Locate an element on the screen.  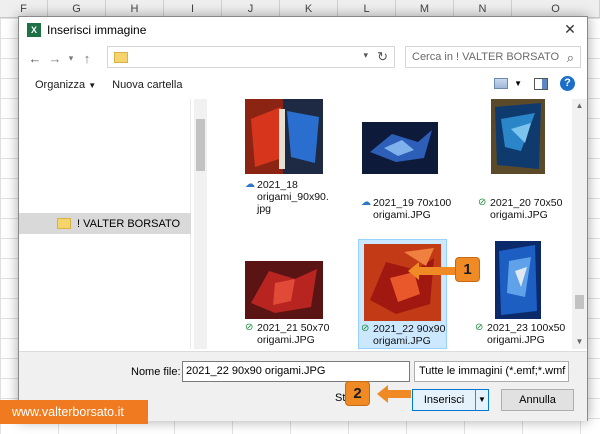
search-input: Cerca in ! VALTER BORSATO ⌕ is located at coordinates (493, 57).